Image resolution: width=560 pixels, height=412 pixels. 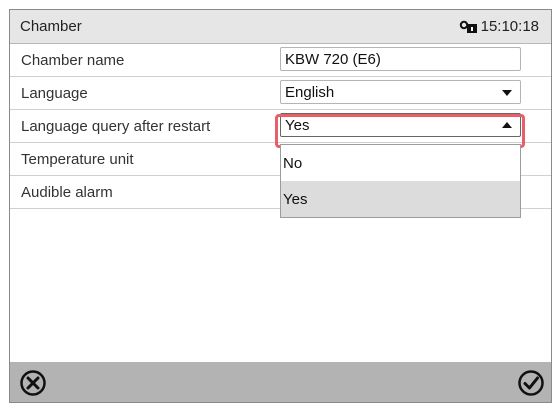 I want to click on chamber-name-value: KBW 720 (E6), so click(x=333, y=59).